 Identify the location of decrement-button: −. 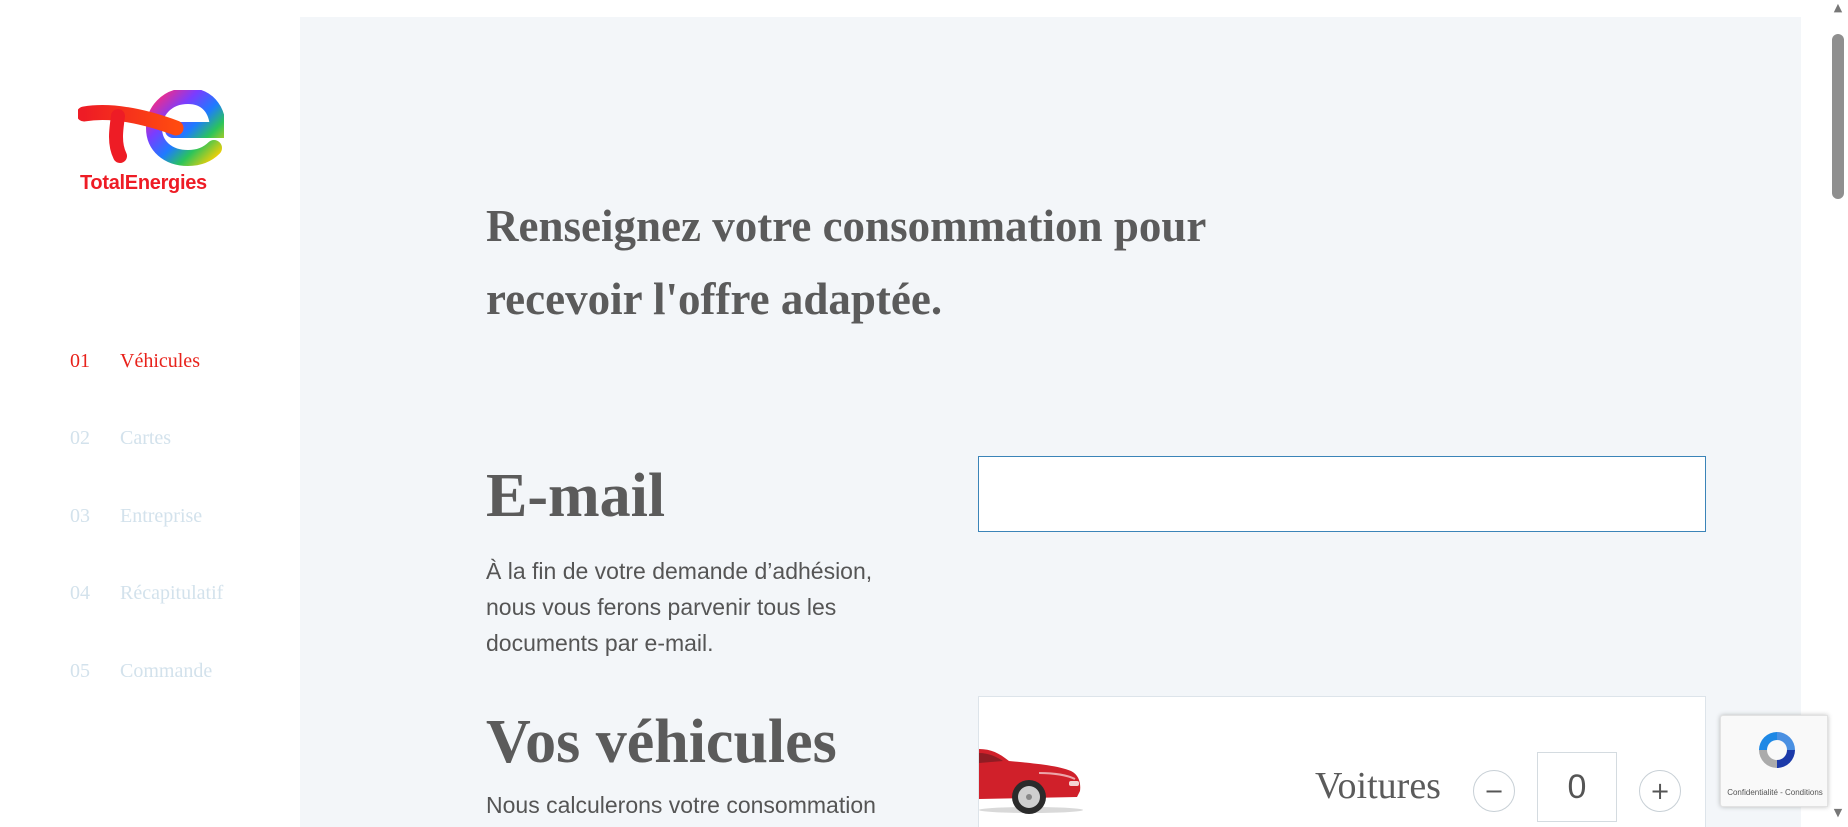
(1494, 791).